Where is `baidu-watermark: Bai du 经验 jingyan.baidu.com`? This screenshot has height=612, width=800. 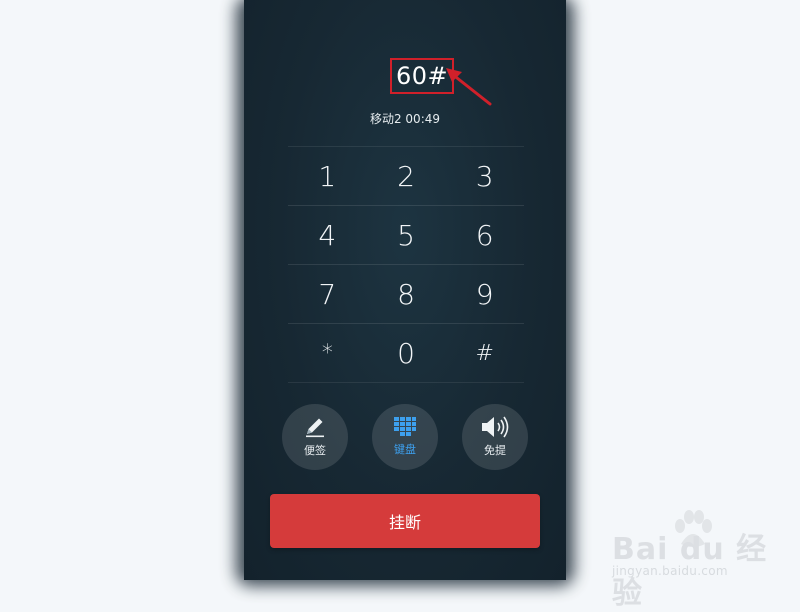
baidu-watermark: Bai du 经验 jingyan.baidu.com is located at coordinates (702, 560).